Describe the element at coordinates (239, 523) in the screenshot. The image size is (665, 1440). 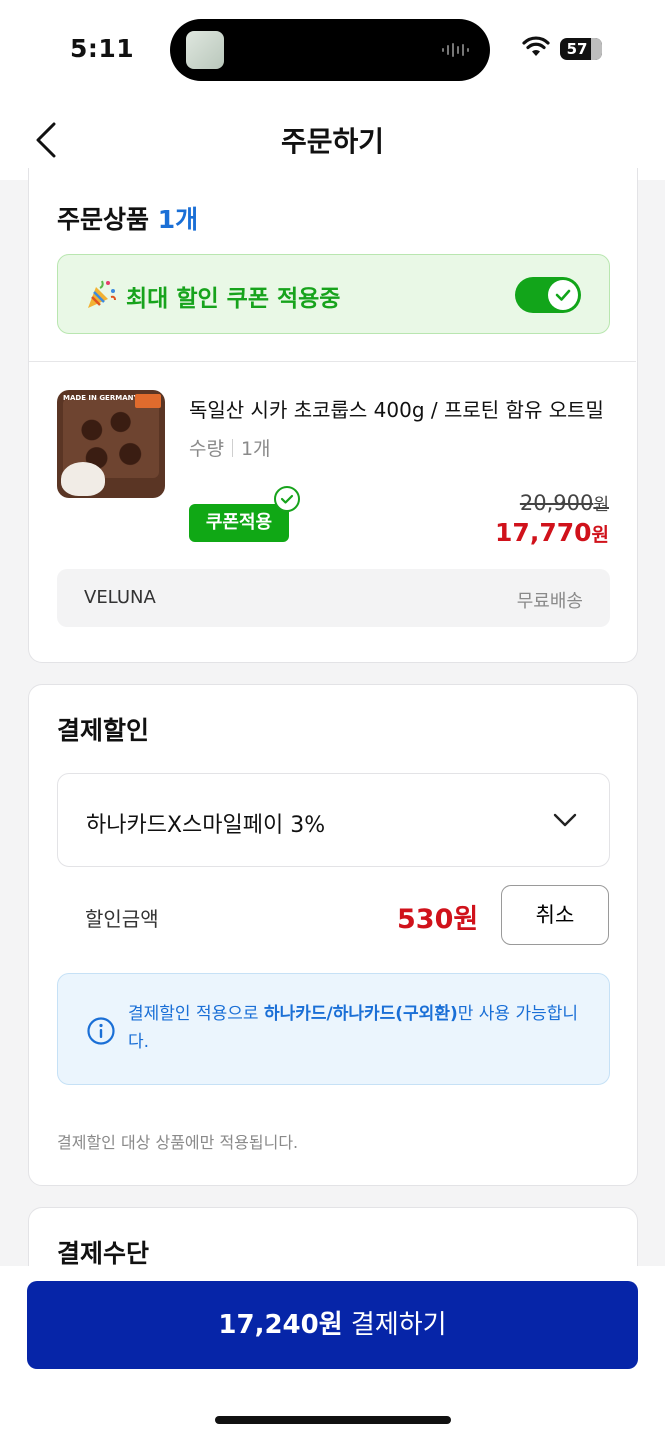
I see `coupon-applied-badge: 쿠폰적용` at that location.